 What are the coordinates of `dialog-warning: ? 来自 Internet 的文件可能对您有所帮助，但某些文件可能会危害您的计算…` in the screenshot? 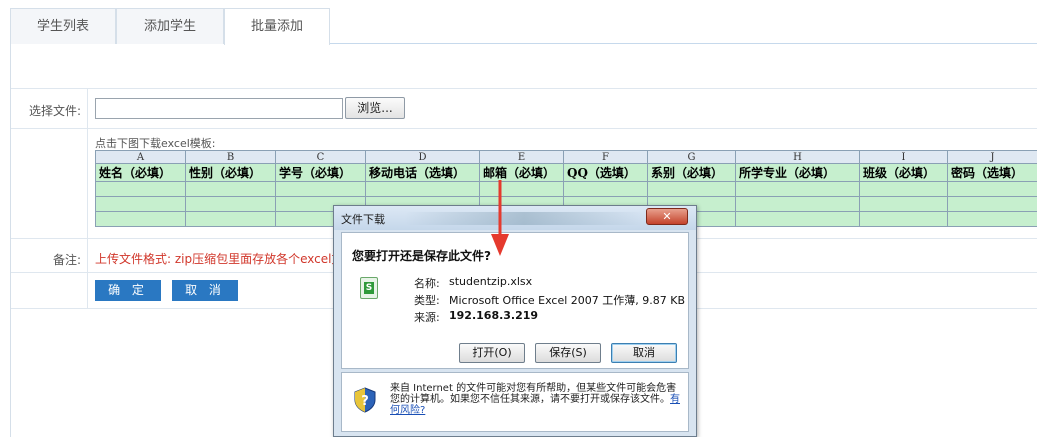 It's located at (515, 402).